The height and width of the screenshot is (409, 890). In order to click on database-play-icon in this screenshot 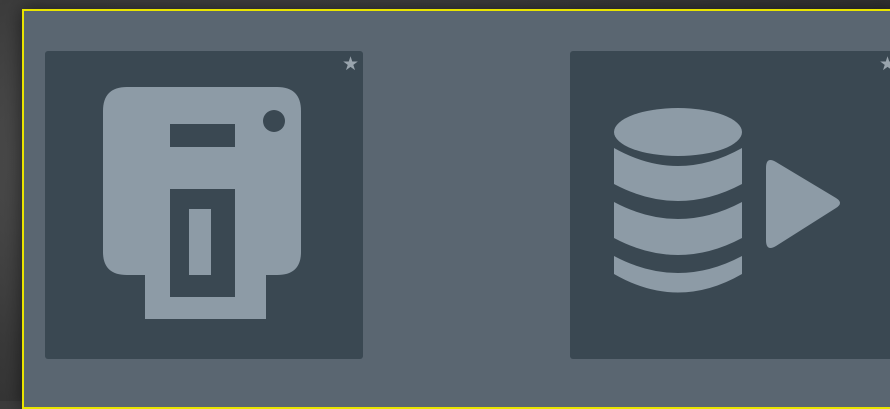, I will do `click(727, 200)`.